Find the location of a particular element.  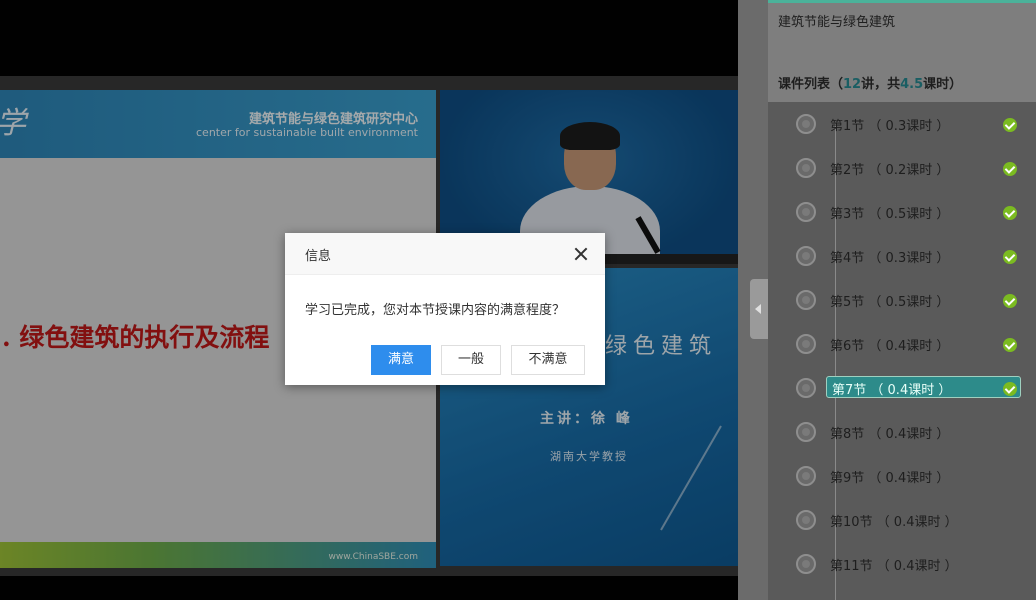

lesson-label: 第11节 （ 0.4课时 ） is located at coordinates (894, 566).